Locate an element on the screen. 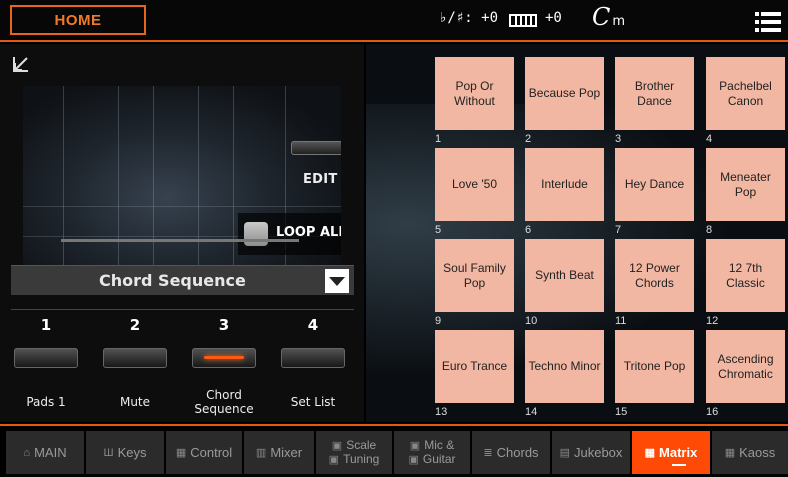 The image size is (788, 477). mode-dropdown: Chord Sequence is located at coordinates (182, 280).